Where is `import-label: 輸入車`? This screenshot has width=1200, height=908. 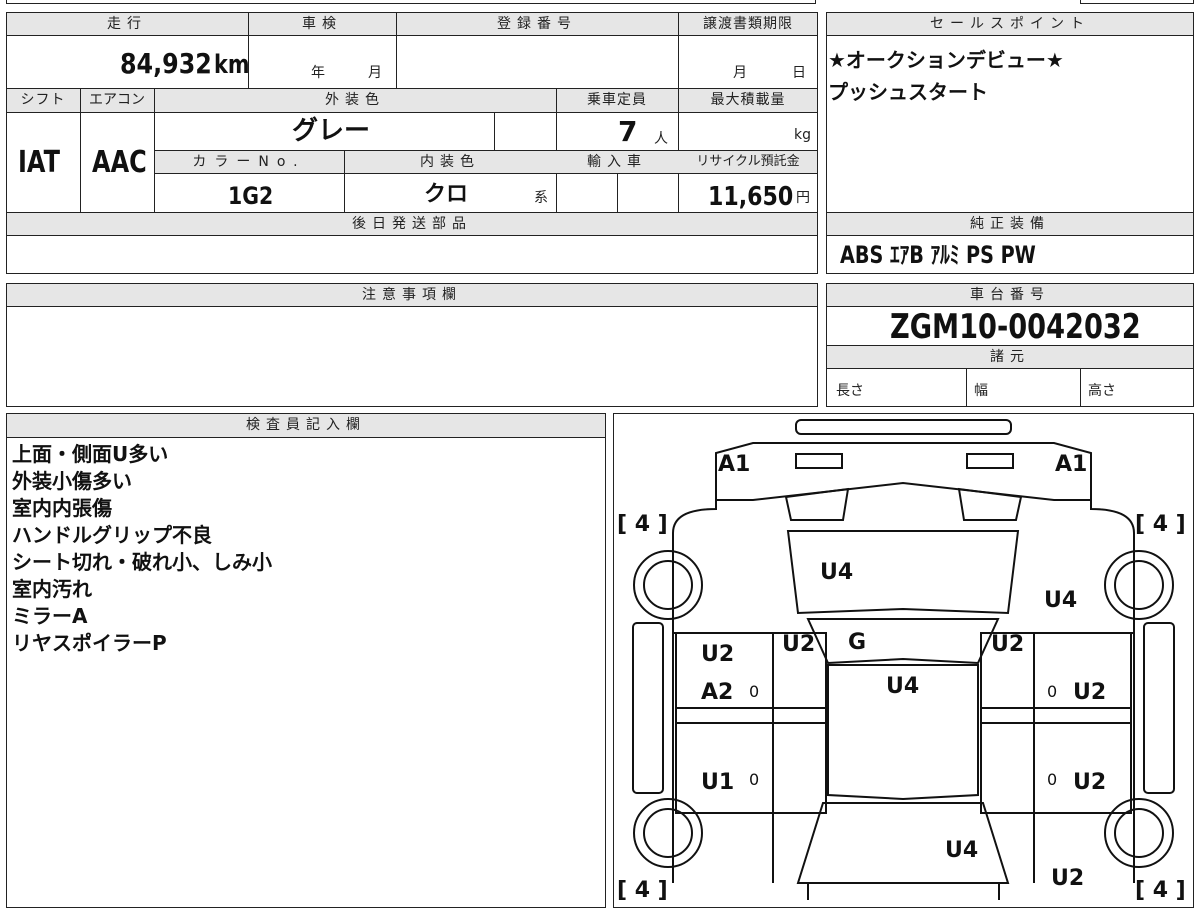 import-label: 輸入車 is located at coordinates (617, 162).